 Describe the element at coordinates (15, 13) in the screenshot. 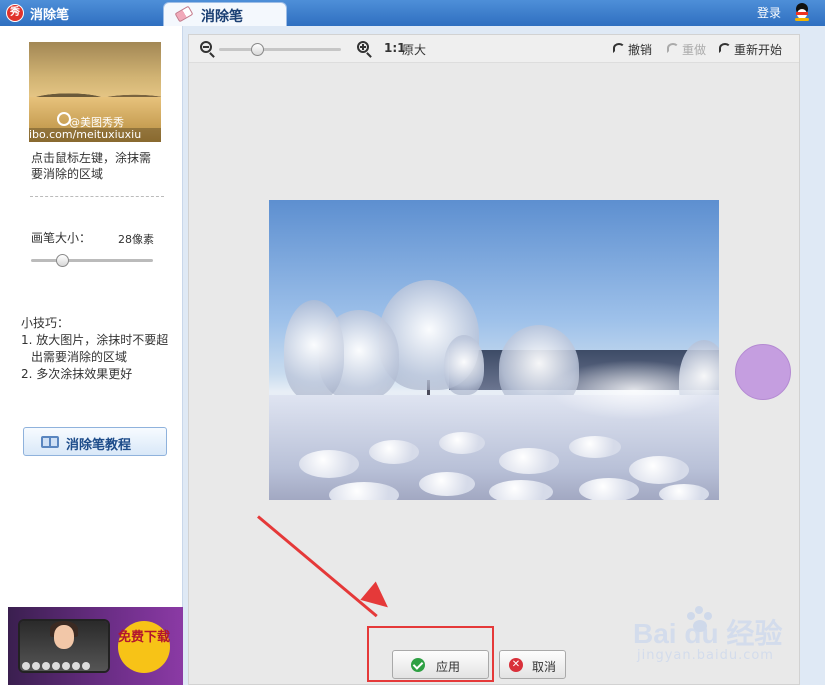

I see `app-logo-icon: 秀` at that location.